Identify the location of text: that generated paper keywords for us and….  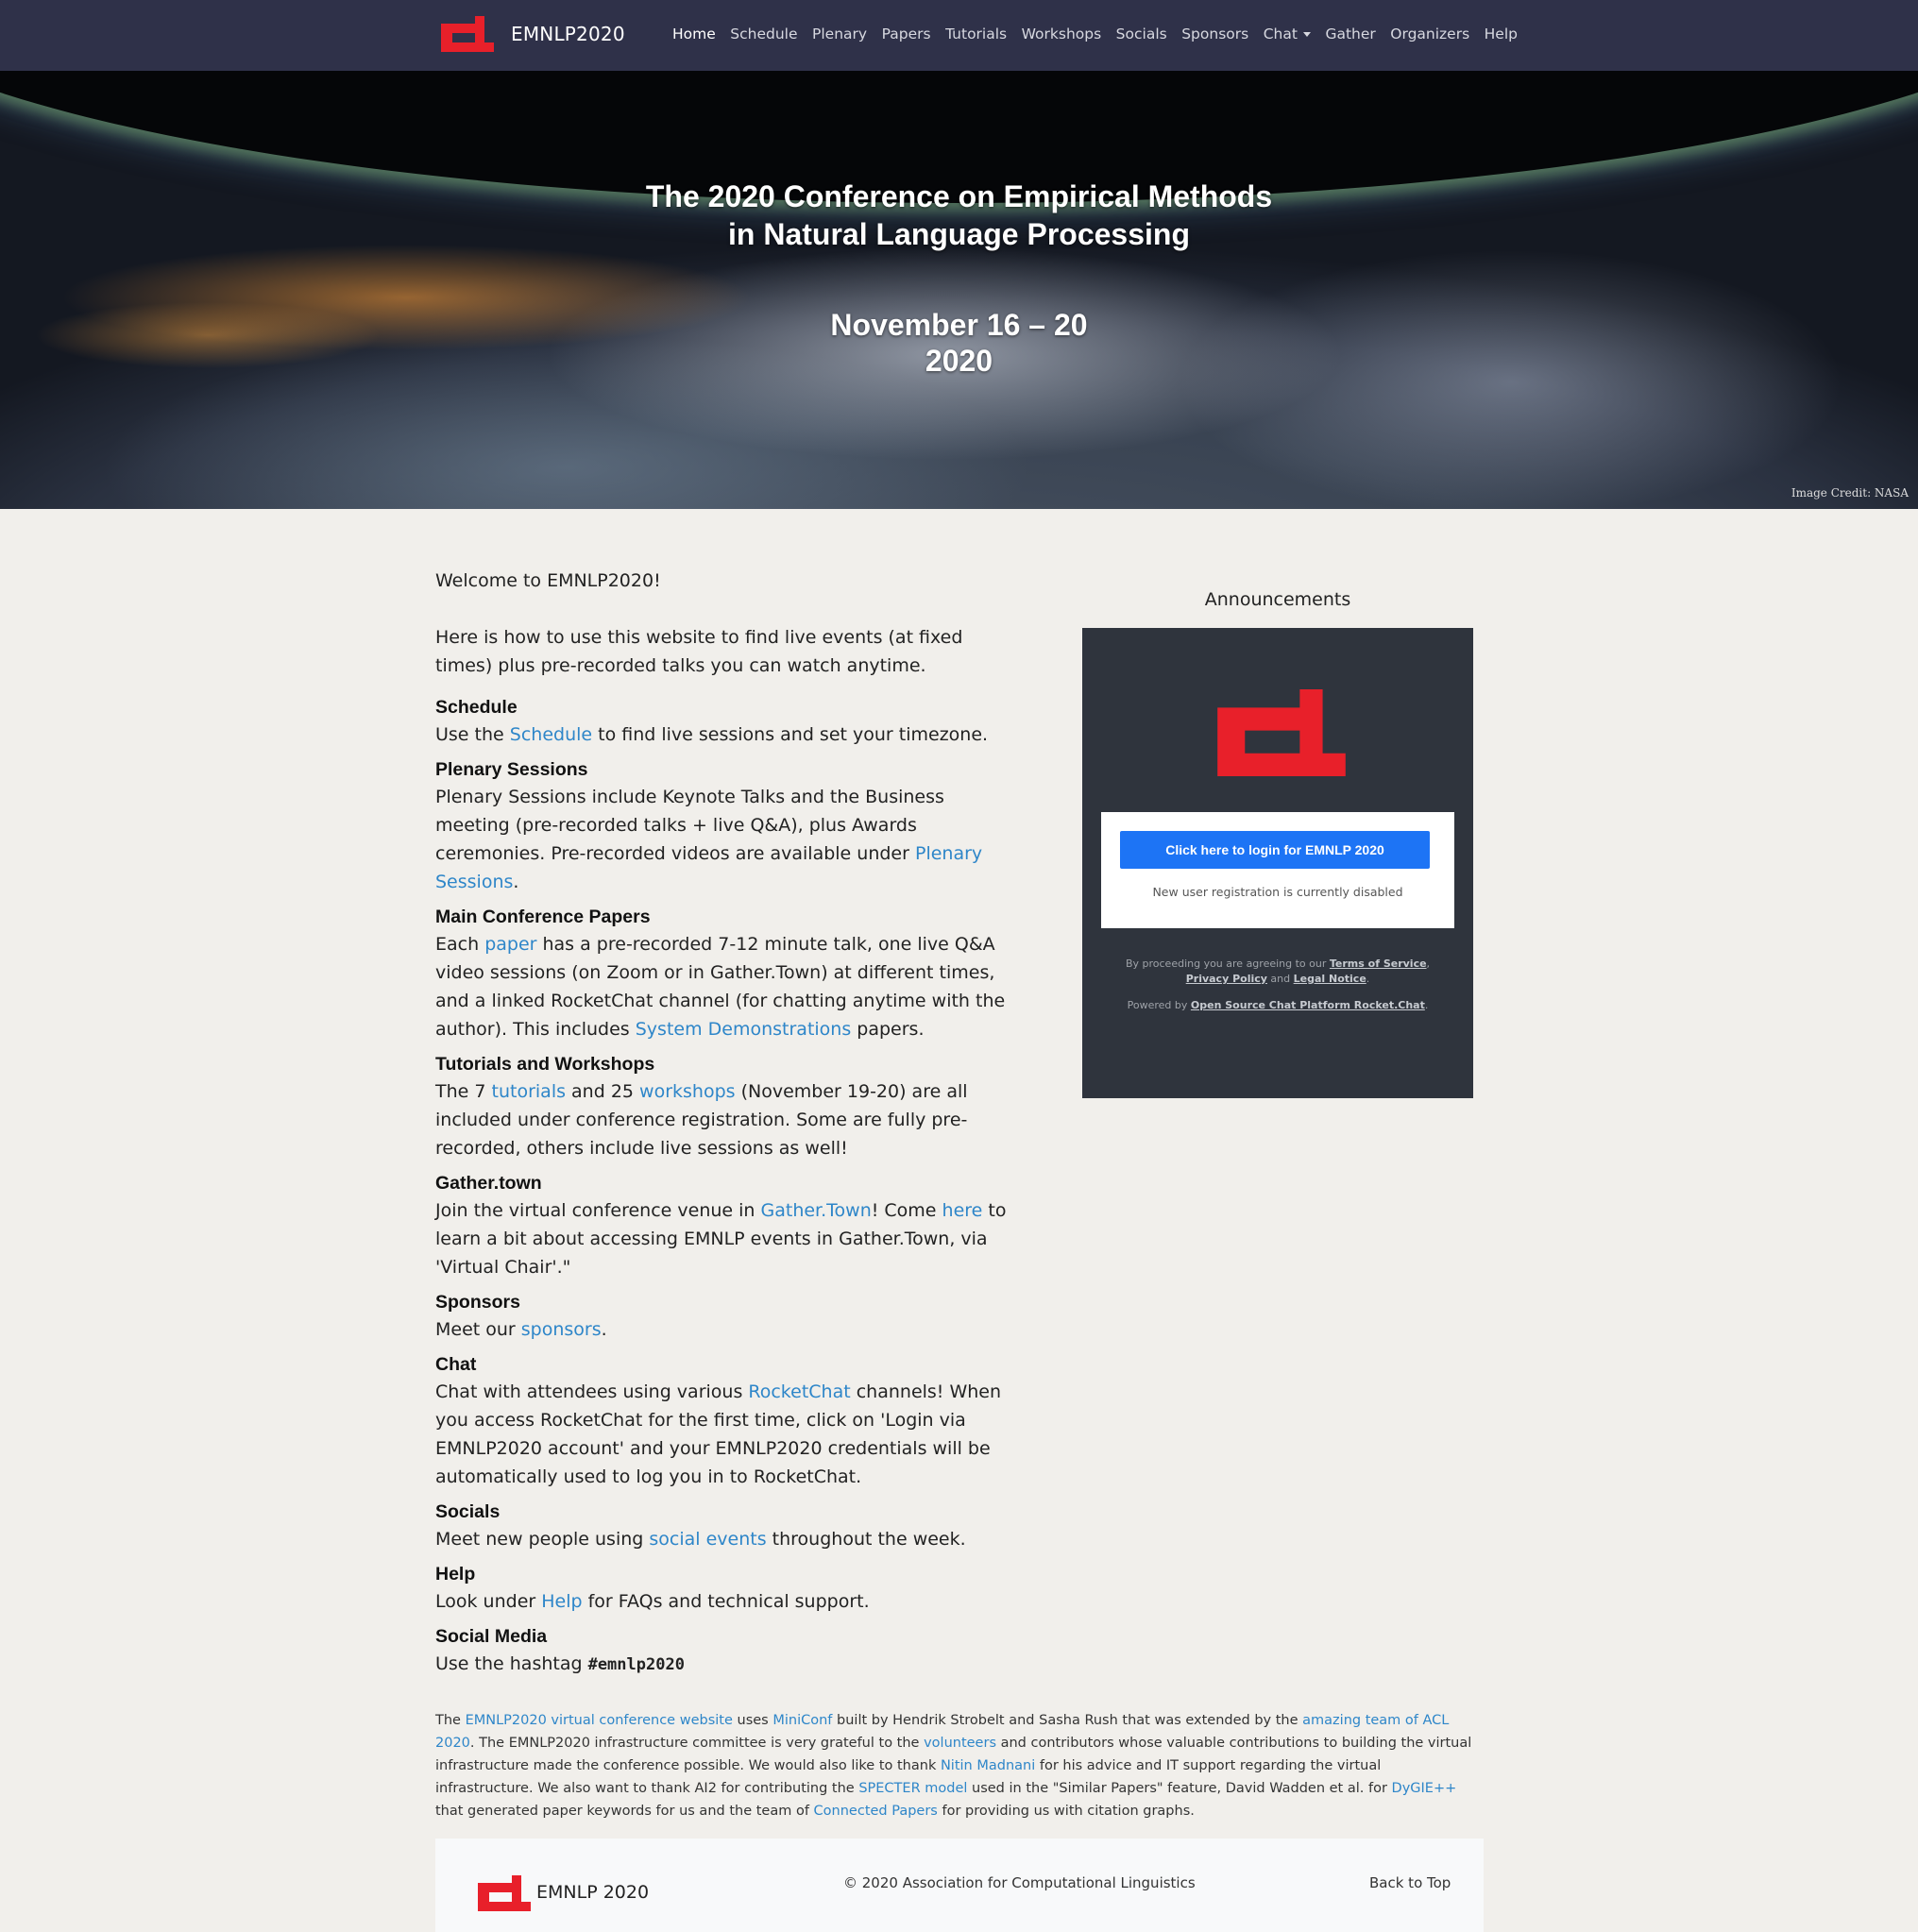
(624, 1811).